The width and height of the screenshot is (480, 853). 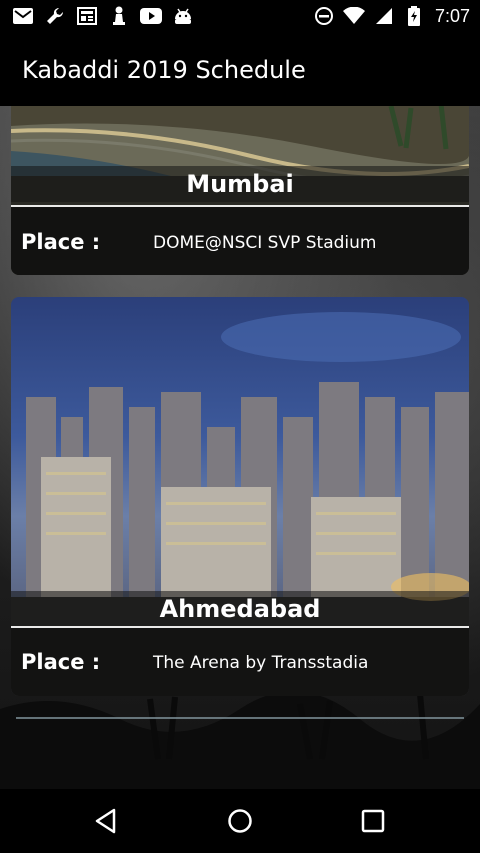 What do you see at coordinates (240, 17) in the screenshot?
I see `status-bar: 7:07` at bounding box center [240, 17].